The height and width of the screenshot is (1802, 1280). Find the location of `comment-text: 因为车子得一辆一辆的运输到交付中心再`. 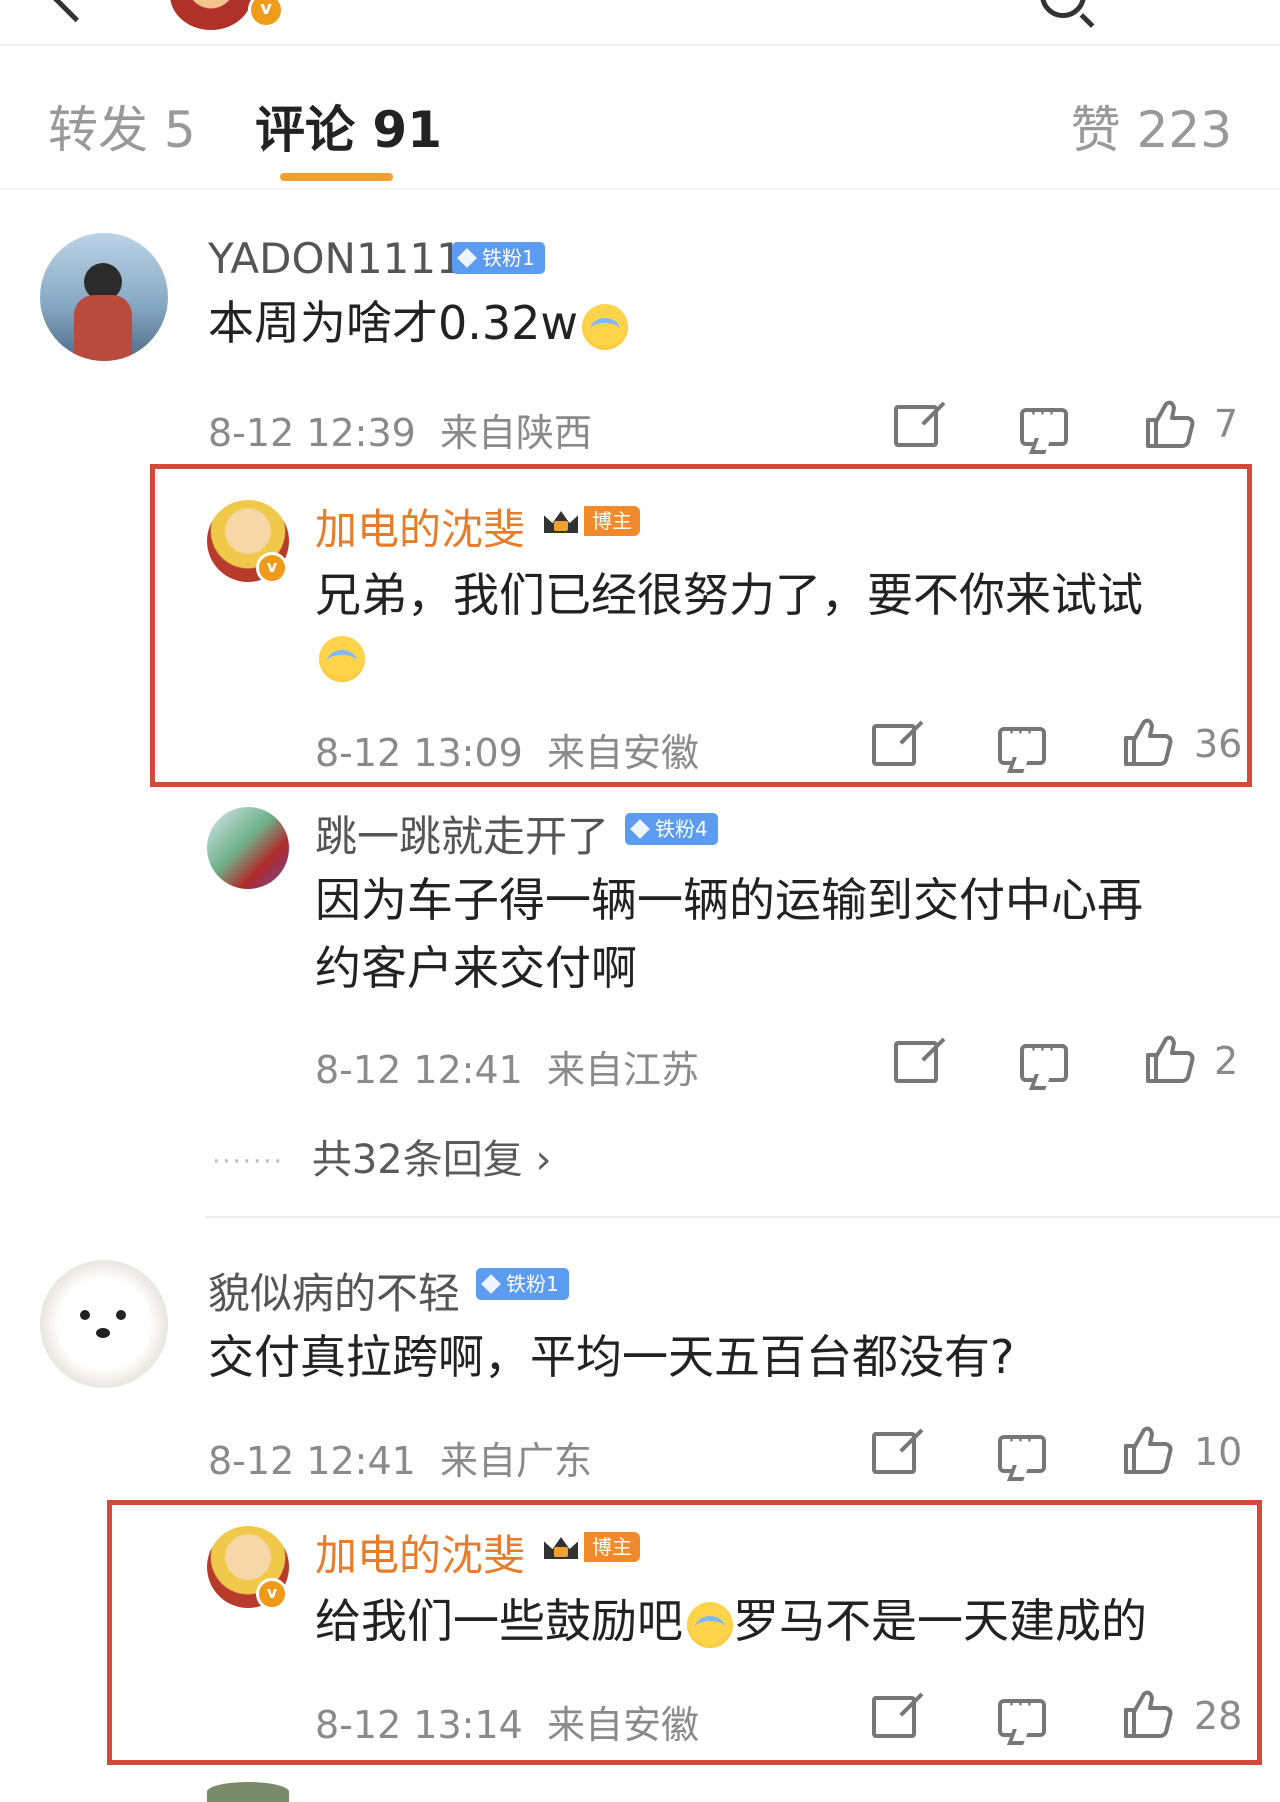

comment-text: 因为车子得一辆一辆的运输到交付中心再 is located at coordinates (729, 900).